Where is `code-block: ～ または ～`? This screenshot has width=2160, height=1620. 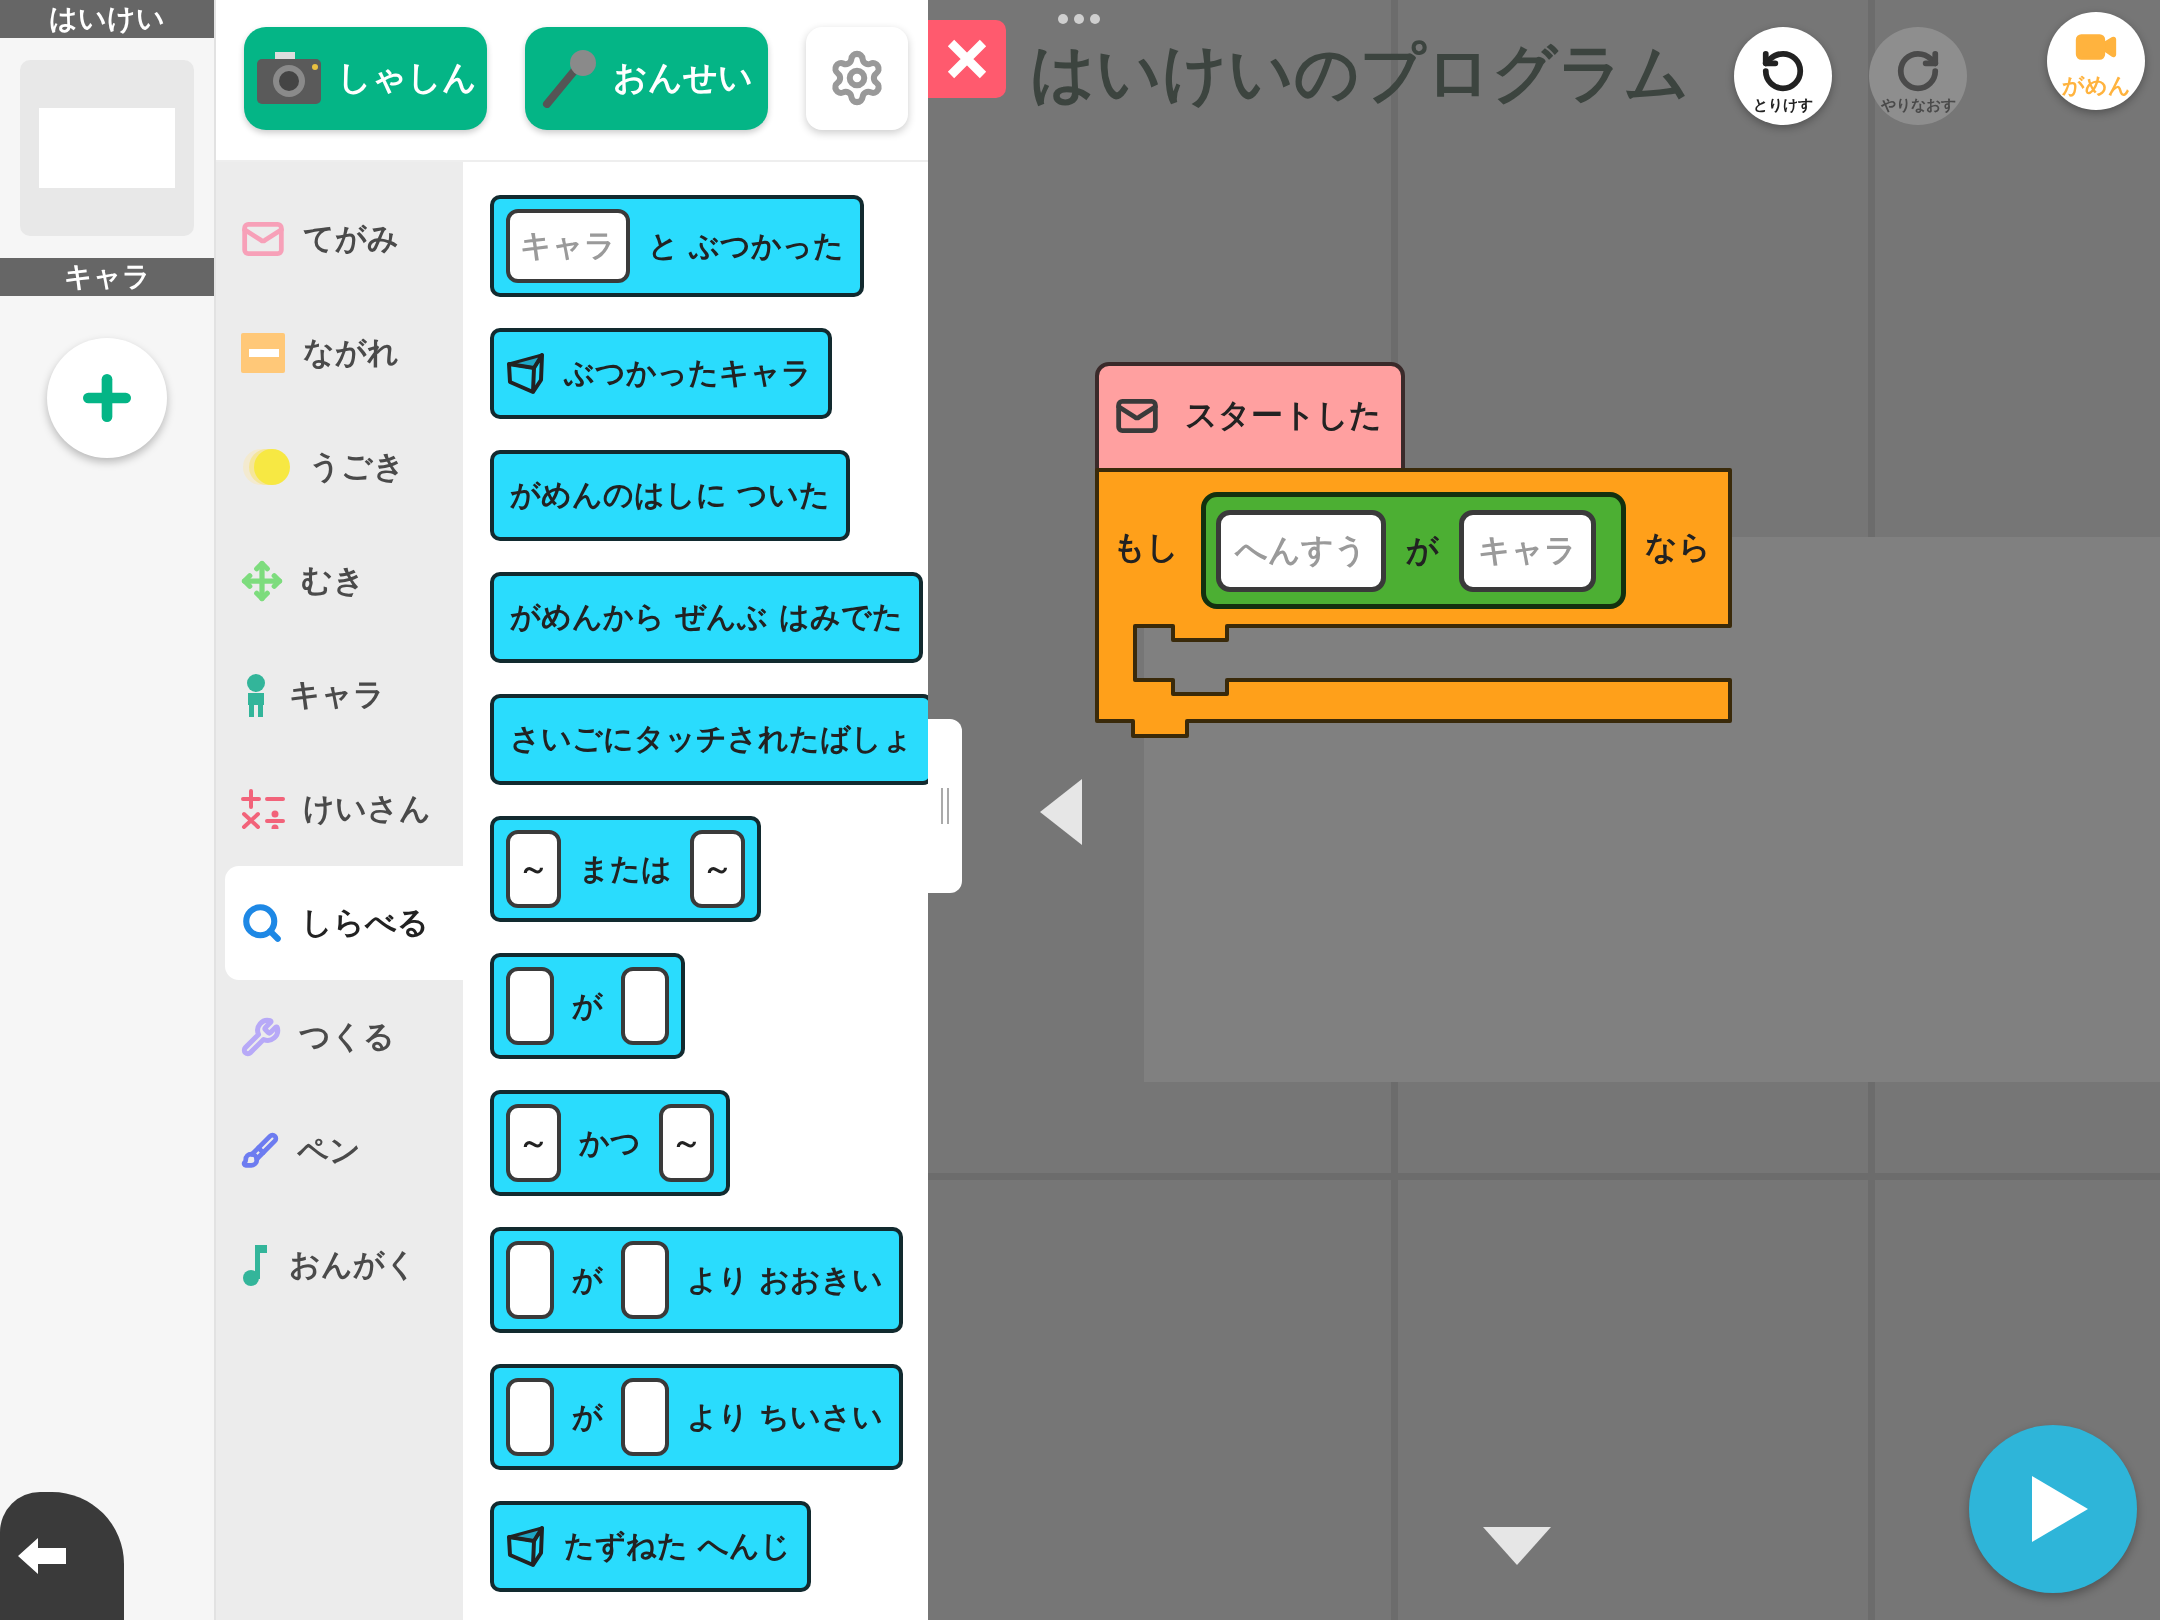 code-block: ～ または ～ is located at coordinates (625, 869).